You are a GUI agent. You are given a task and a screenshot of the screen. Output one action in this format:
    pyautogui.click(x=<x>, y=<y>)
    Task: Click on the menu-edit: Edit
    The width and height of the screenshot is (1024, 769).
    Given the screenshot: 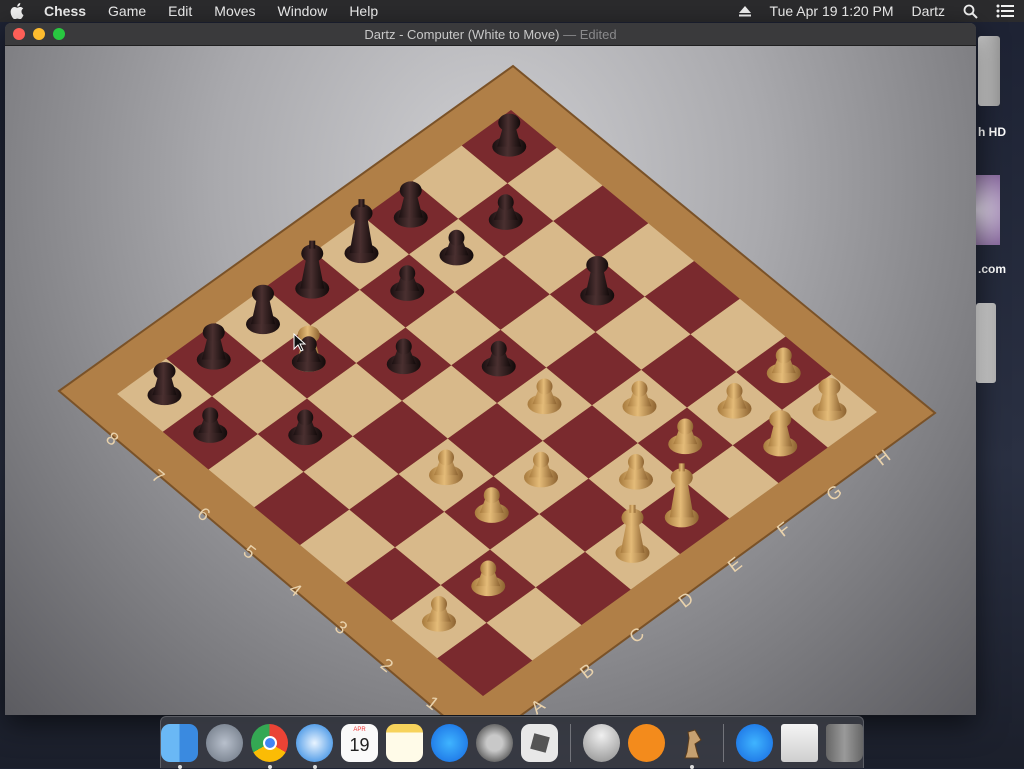 What is the action you would take?
    pyautogui.click(x=180, y=11)
    